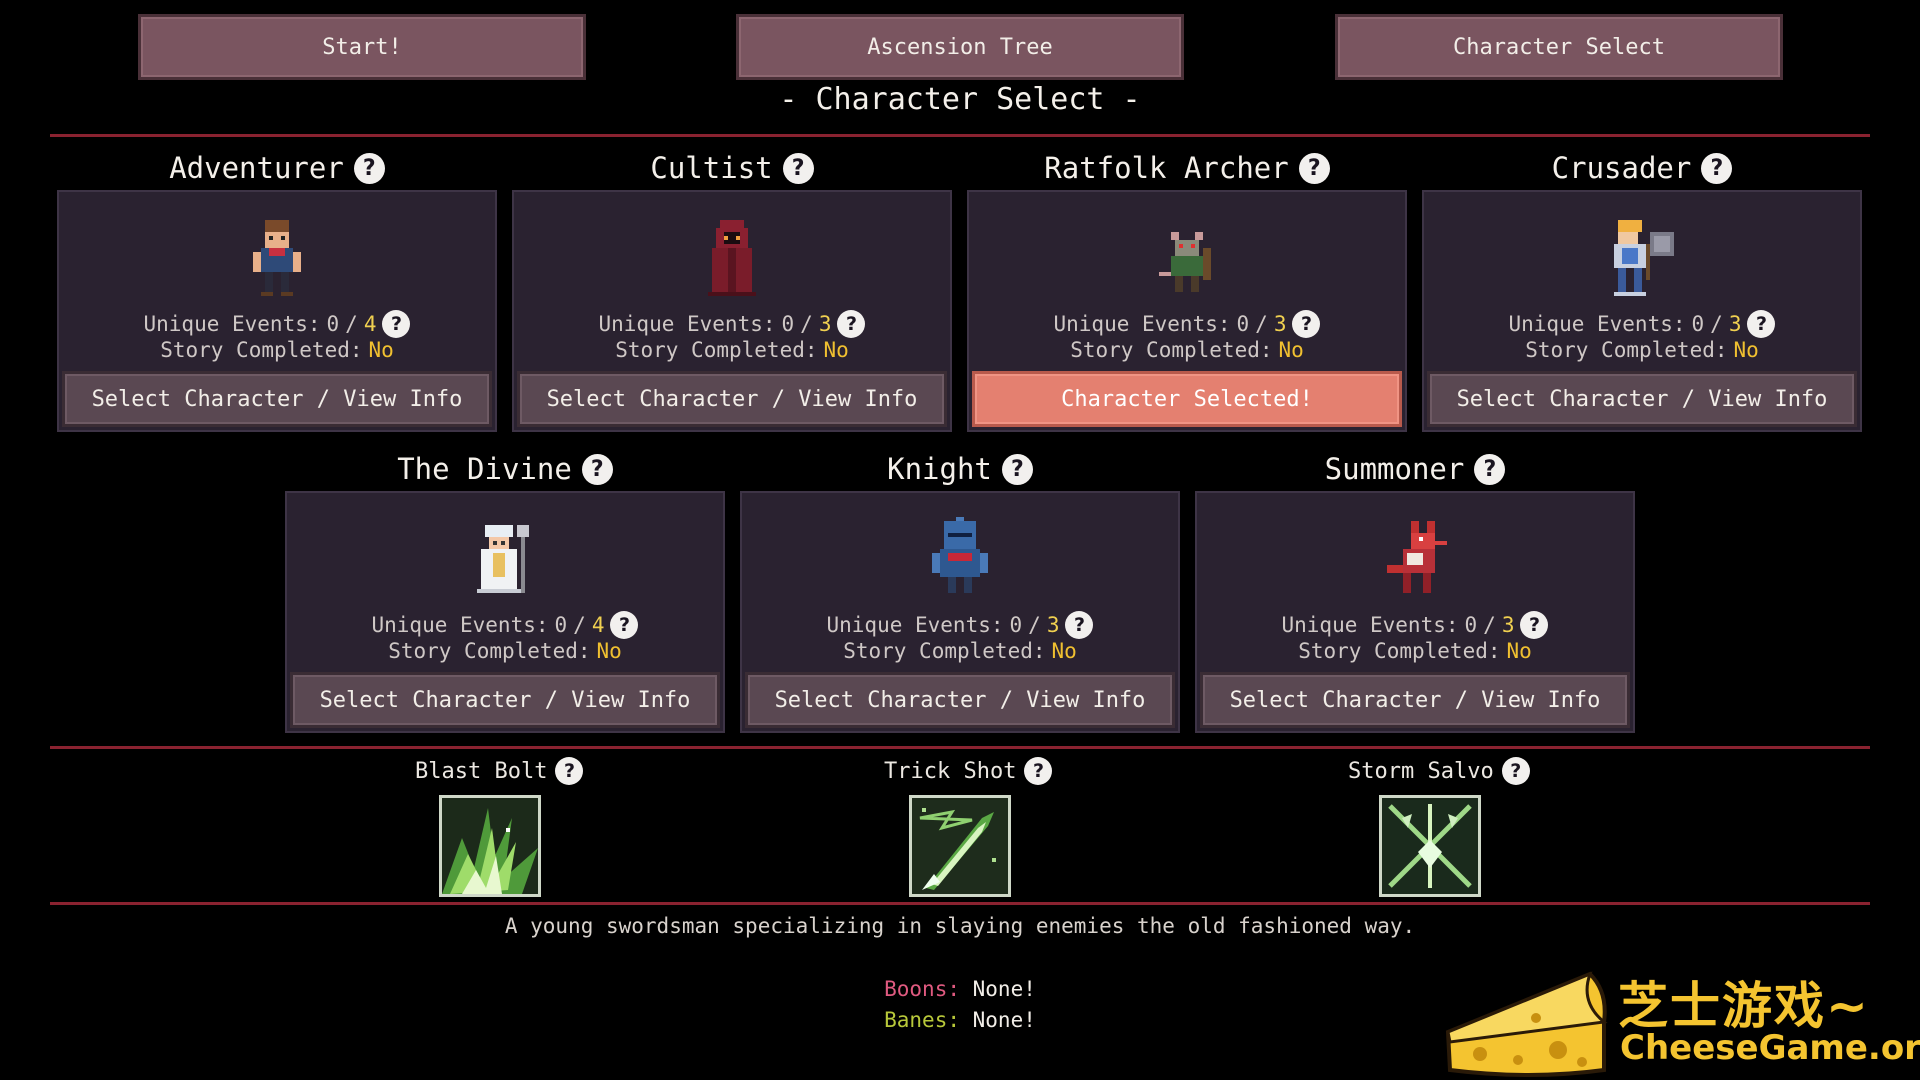 This screenshot has height=1080, width=1920. I want to click on cultist-sprite, so click(732, 258).